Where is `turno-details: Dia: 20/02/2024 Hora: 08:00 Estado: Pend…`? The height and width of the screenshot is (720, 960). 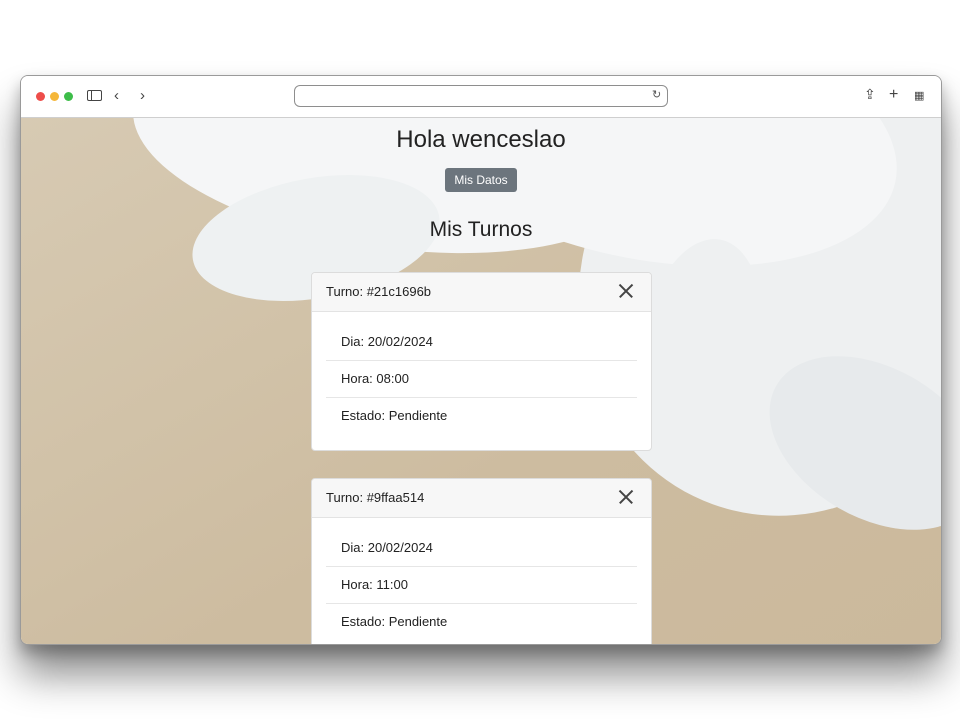 turno-details: Dia: 20/02/2024 Hora: 08:00 Estado: Pend… is located at coordinates (481, 373).